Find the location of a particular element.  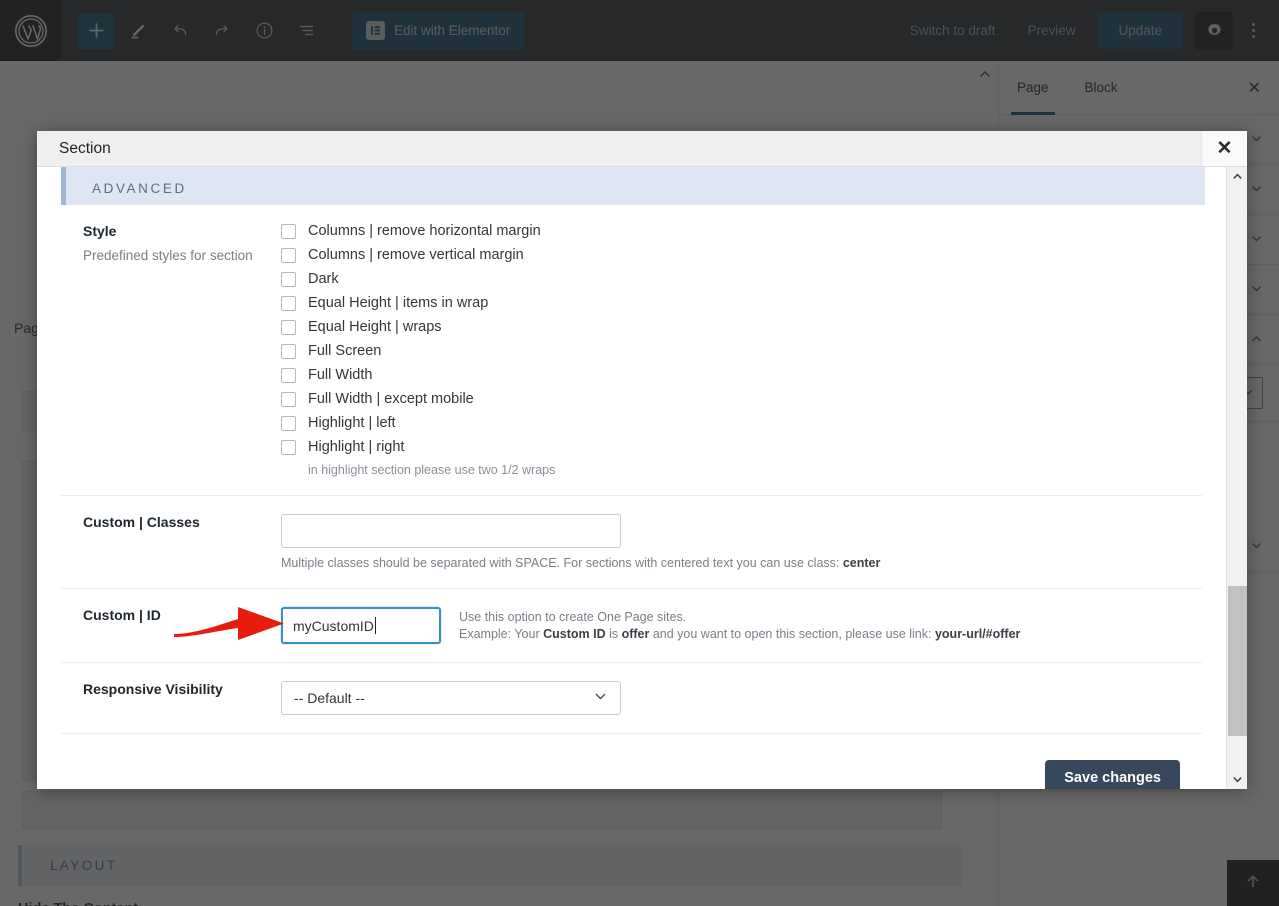

custom-classes-label: Custom | Classes is located at coordinates (141, 522).